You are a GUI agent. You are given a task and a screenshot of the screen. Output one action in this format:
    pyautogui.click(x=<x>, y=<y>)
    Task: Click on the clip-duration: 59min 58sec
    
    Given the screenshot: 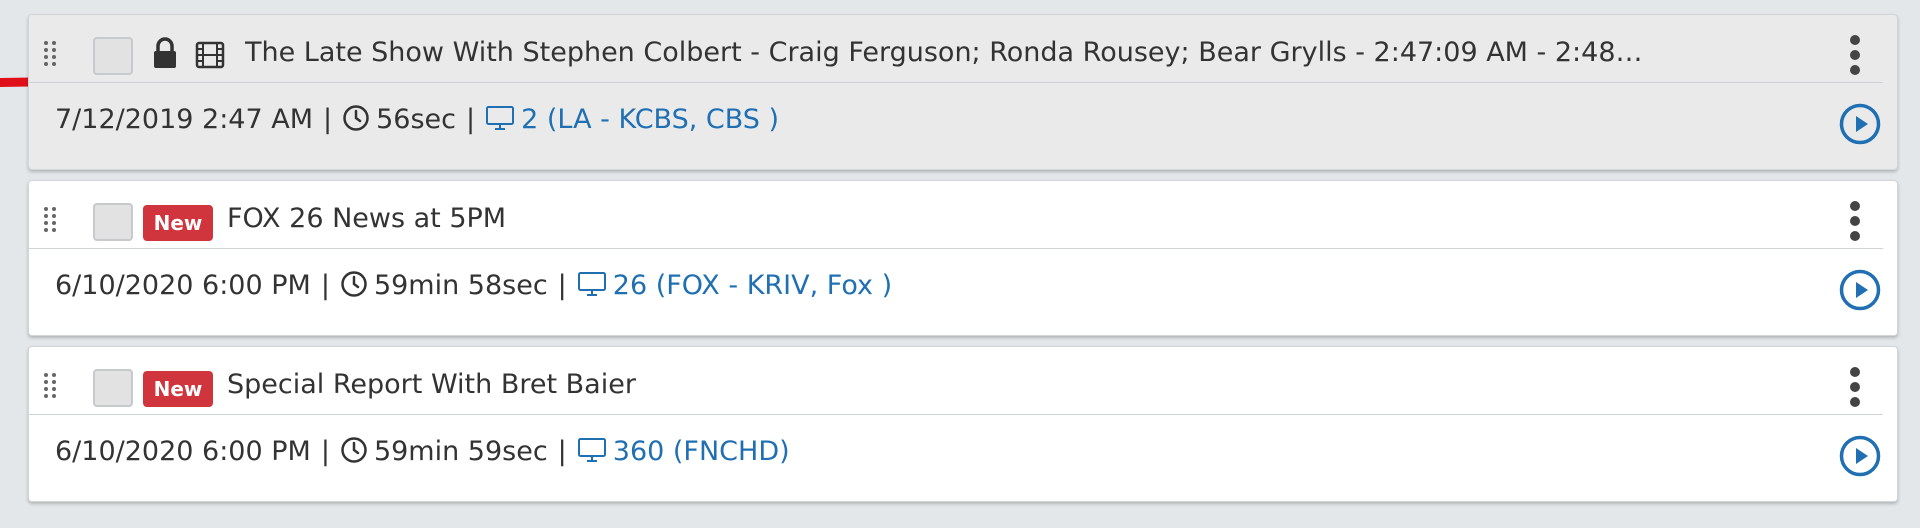 What is the action you would take?
    pyautogui.click(x=460, y=285)
    